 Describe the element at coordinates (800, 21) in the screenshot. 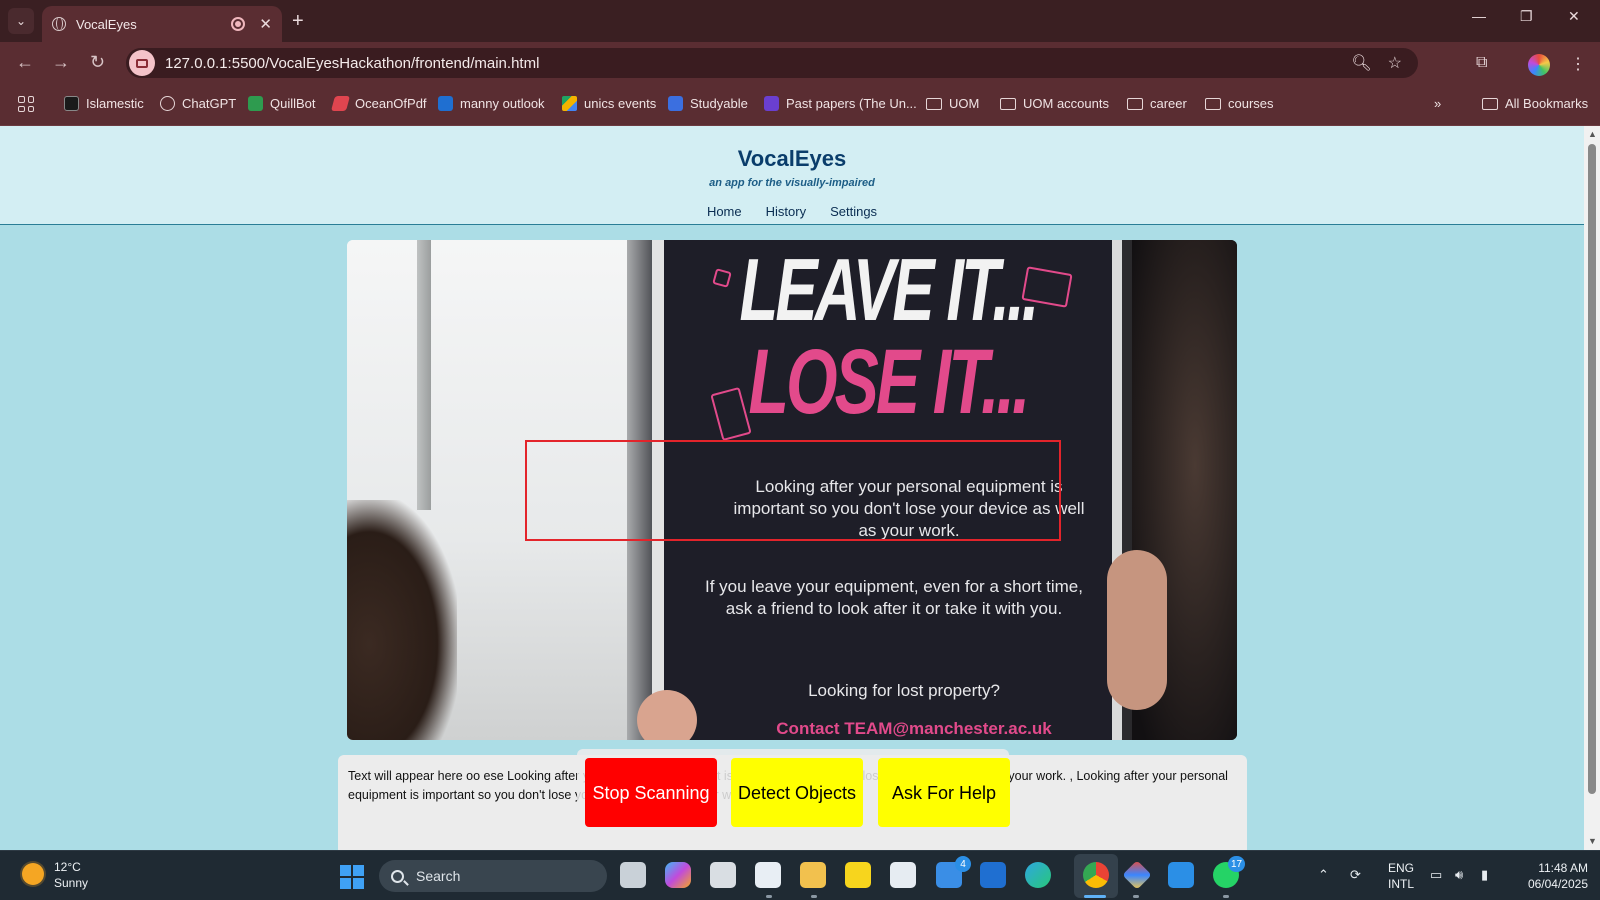

I see `tab-strip: ⌄ VocalEyes ✕ + — ❐ ✕` at that location.